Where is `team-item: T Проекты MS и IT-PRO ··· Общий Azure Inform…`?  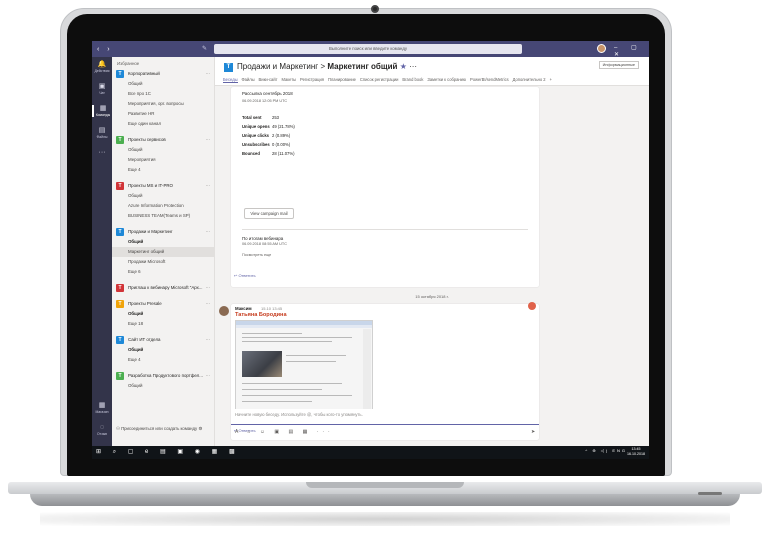
team-item: T Проекты MS и IT-PRO ··· Общий Azure Inform… is located at coordinates (163, 201).